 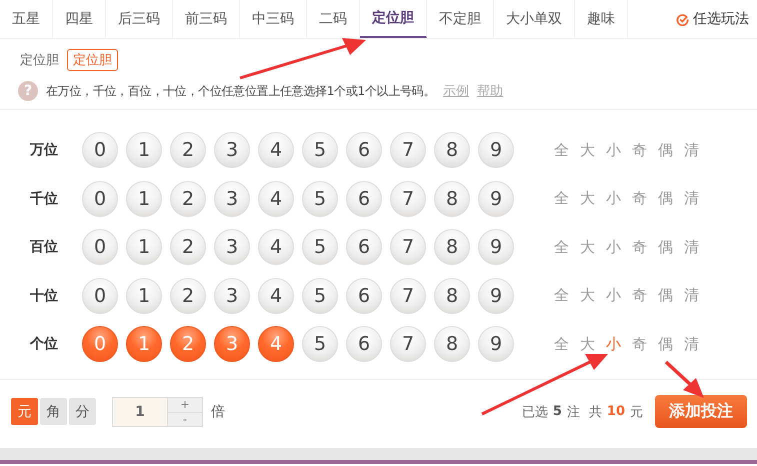 I want to click on custom-play-link: 任选玩法, so click(x=716, y=19).